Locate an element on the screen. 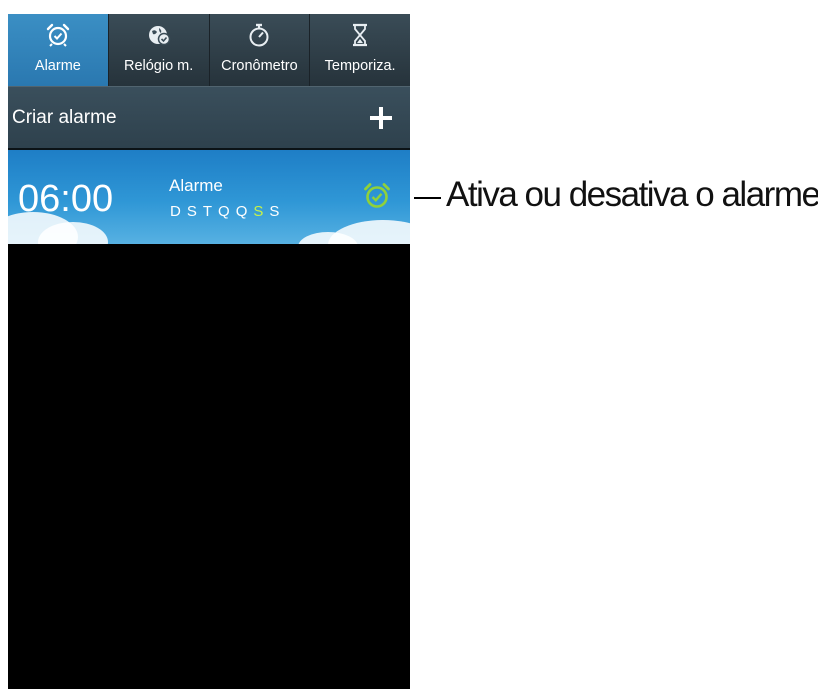 The width and height of the screenshot is (818, 689). tab-label: Temporiza. is located at coordinates (360, 66).